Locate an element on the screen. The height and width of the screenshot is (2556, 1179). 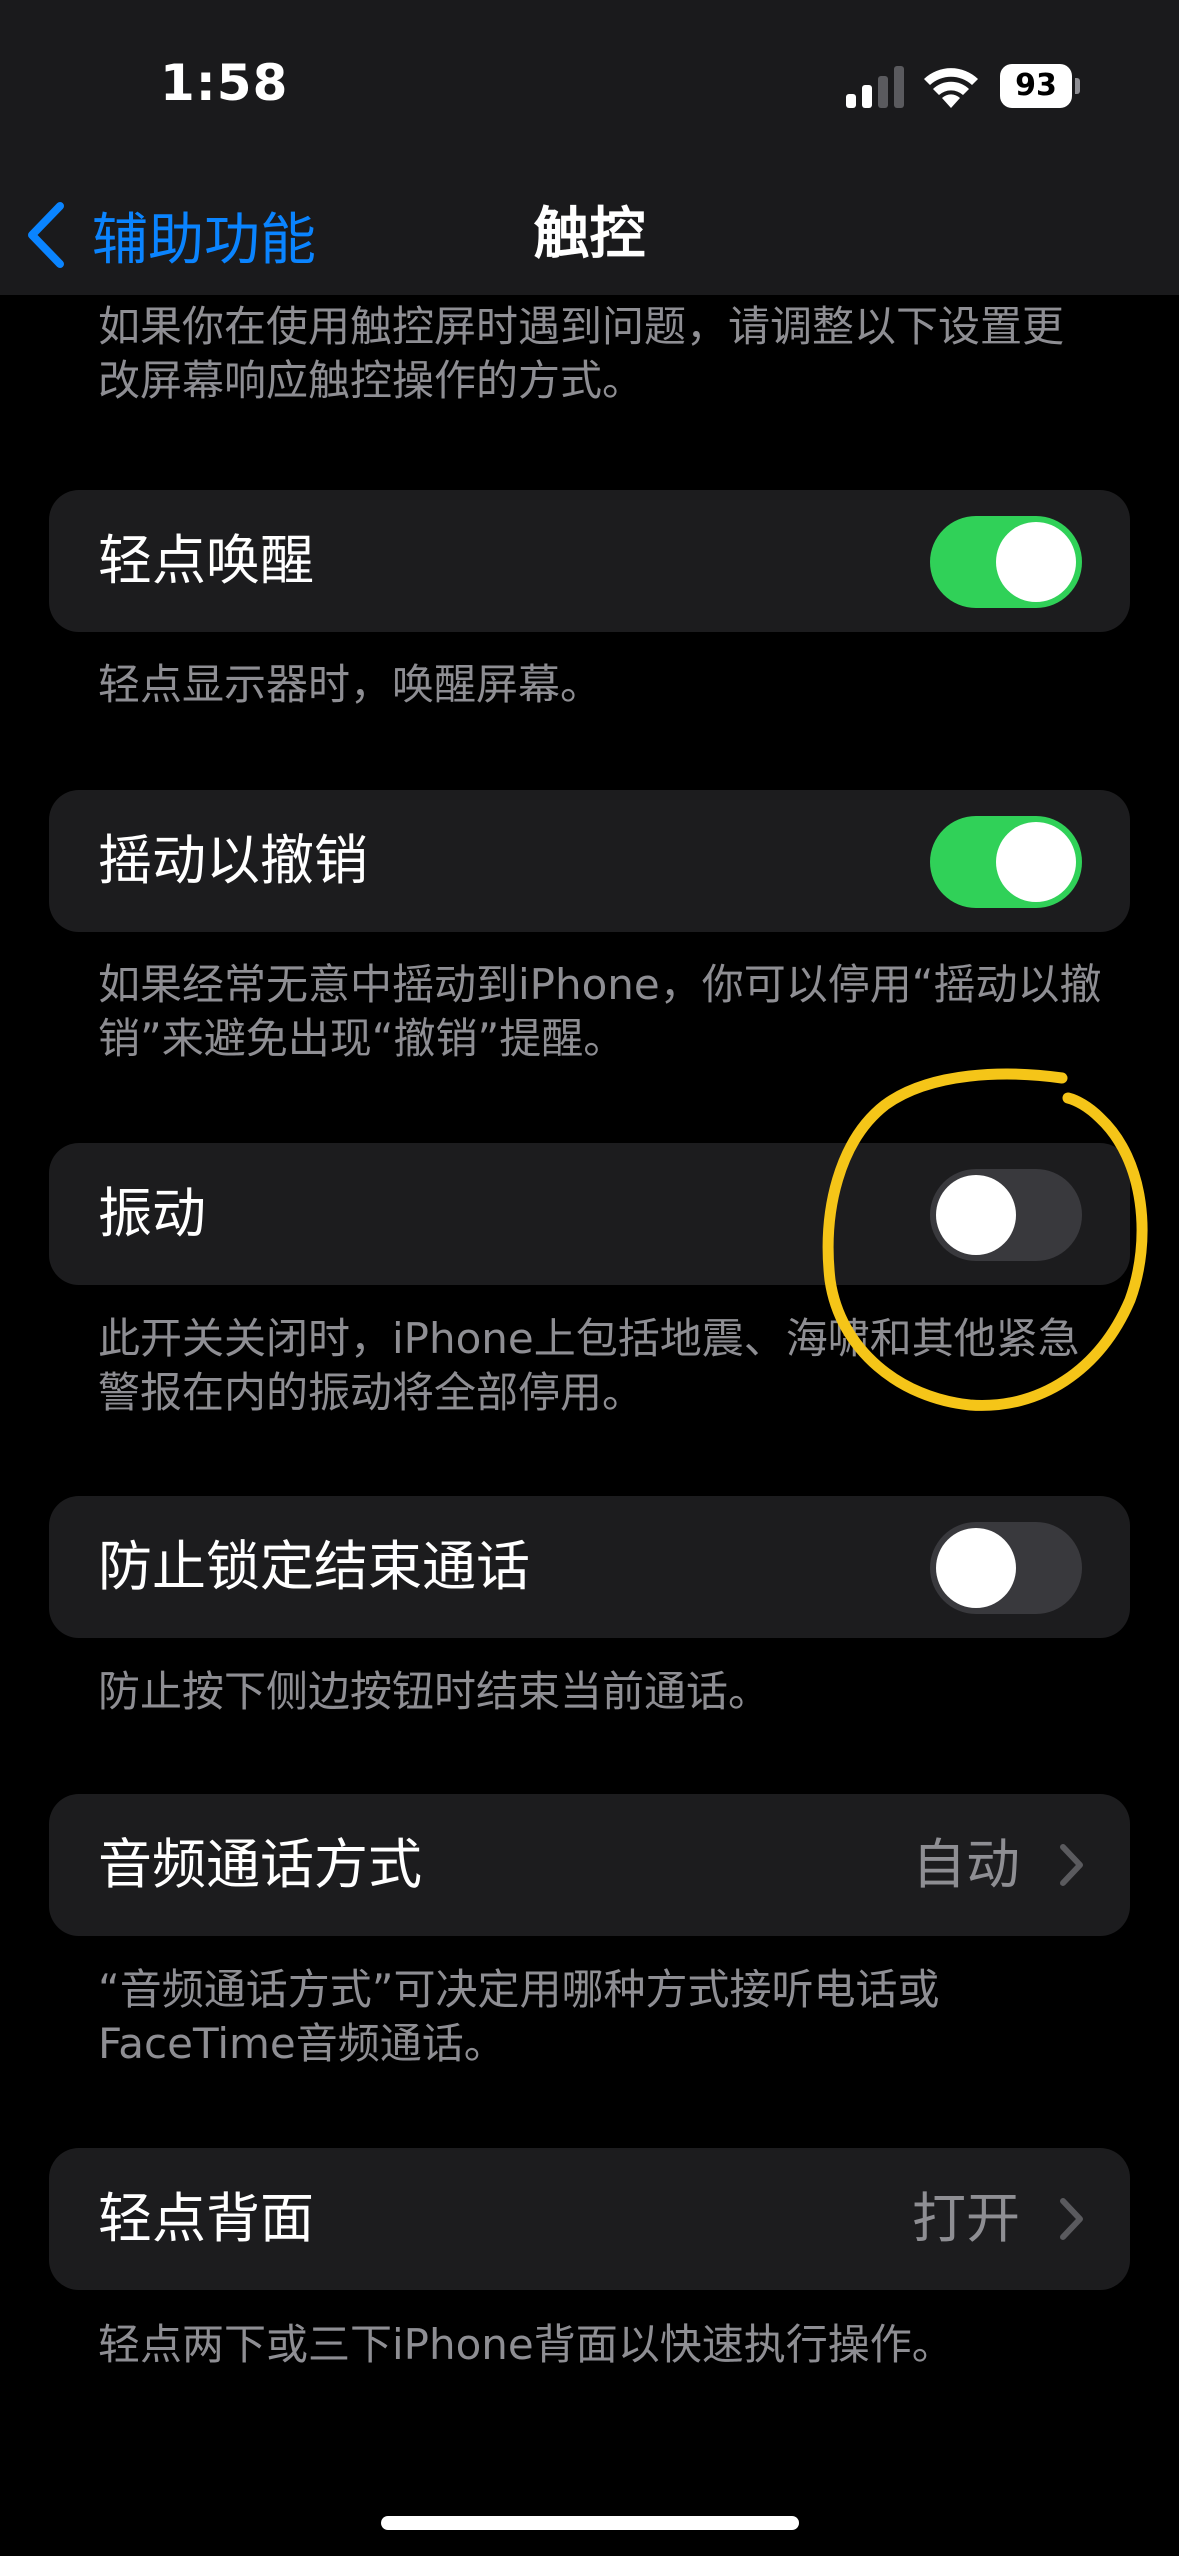
setting-label: 轻点背面 is located at coordinates (206, 2218).